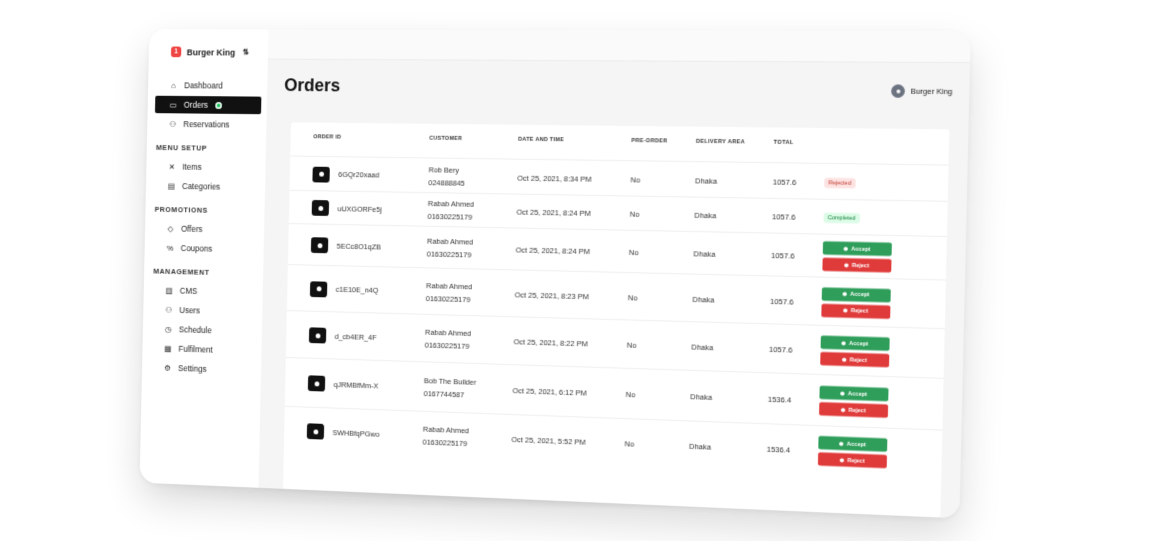 Image resolution: width=1150 pixels, height=541 pixels. What do you see at coordinates (195, 330) in the screenshot?
I see `sidebar-item-label: Schedule` at bounding box center [195, 330].